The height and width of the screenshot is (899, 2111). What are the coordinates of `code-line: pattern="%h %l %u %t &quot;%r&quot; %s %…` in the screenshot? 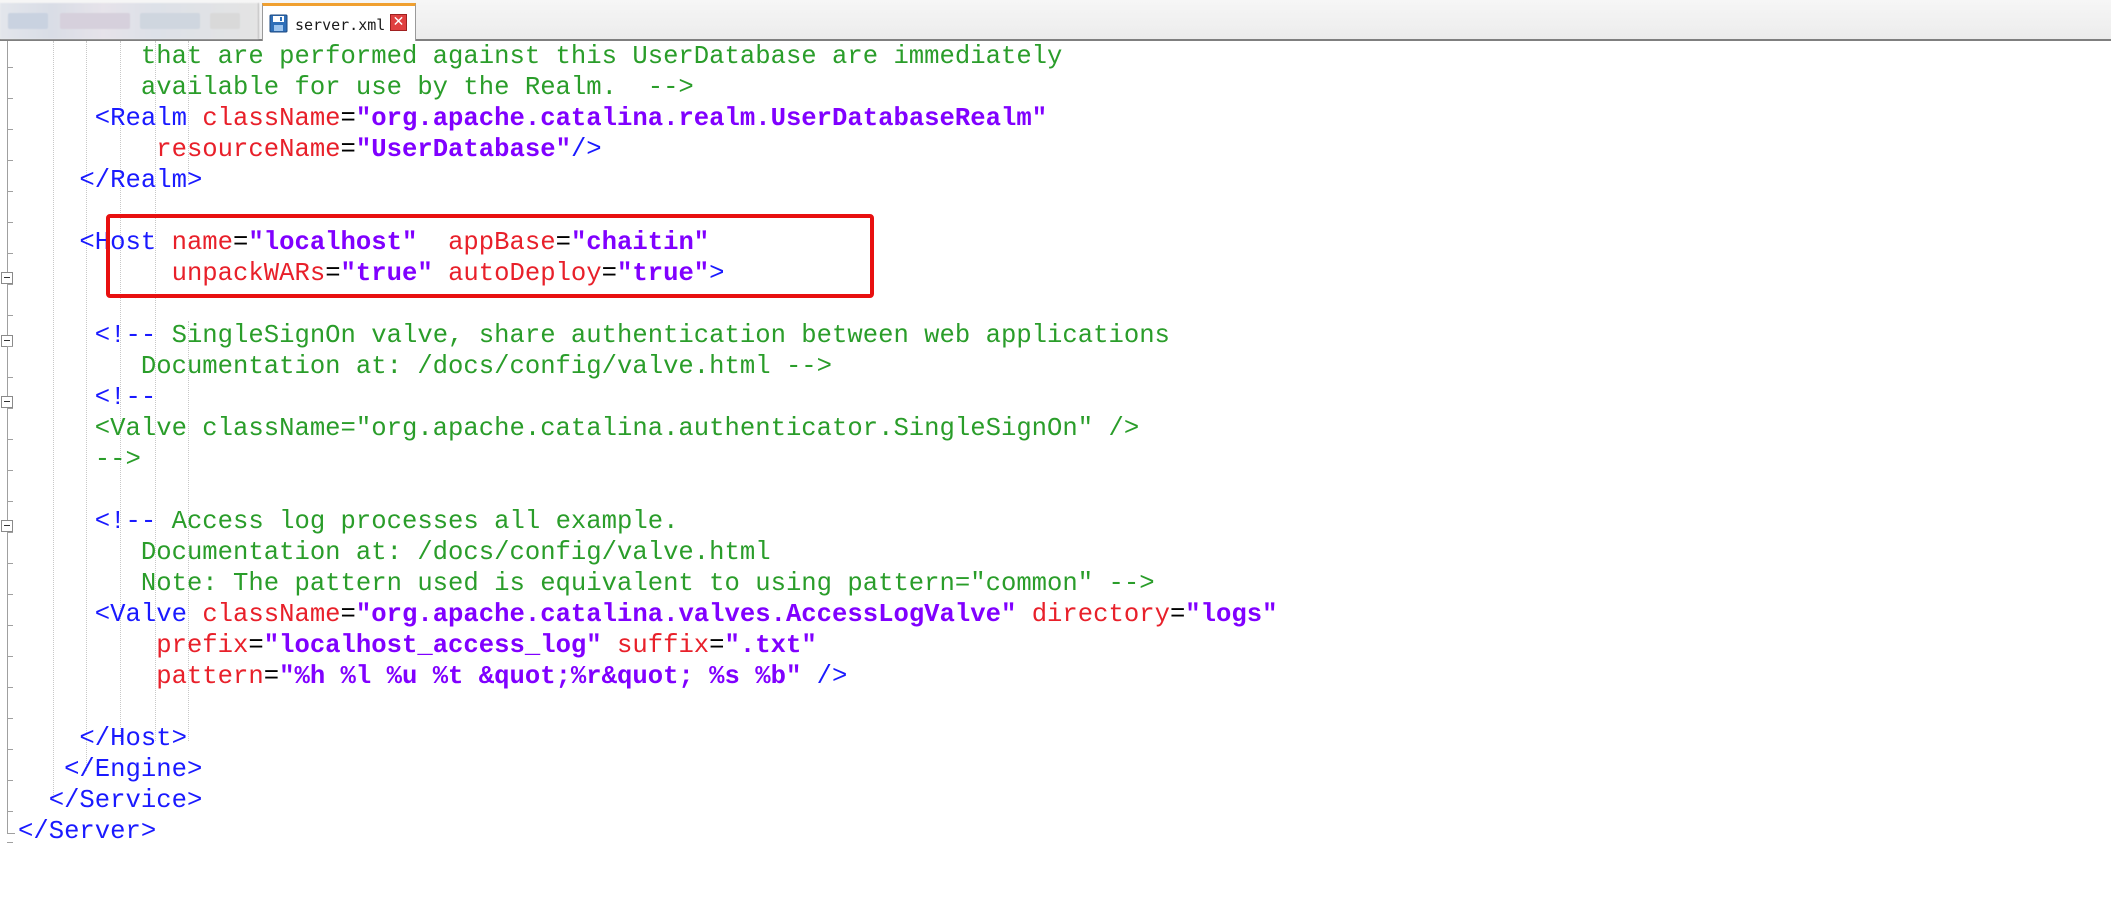 It's located at (432, 676).